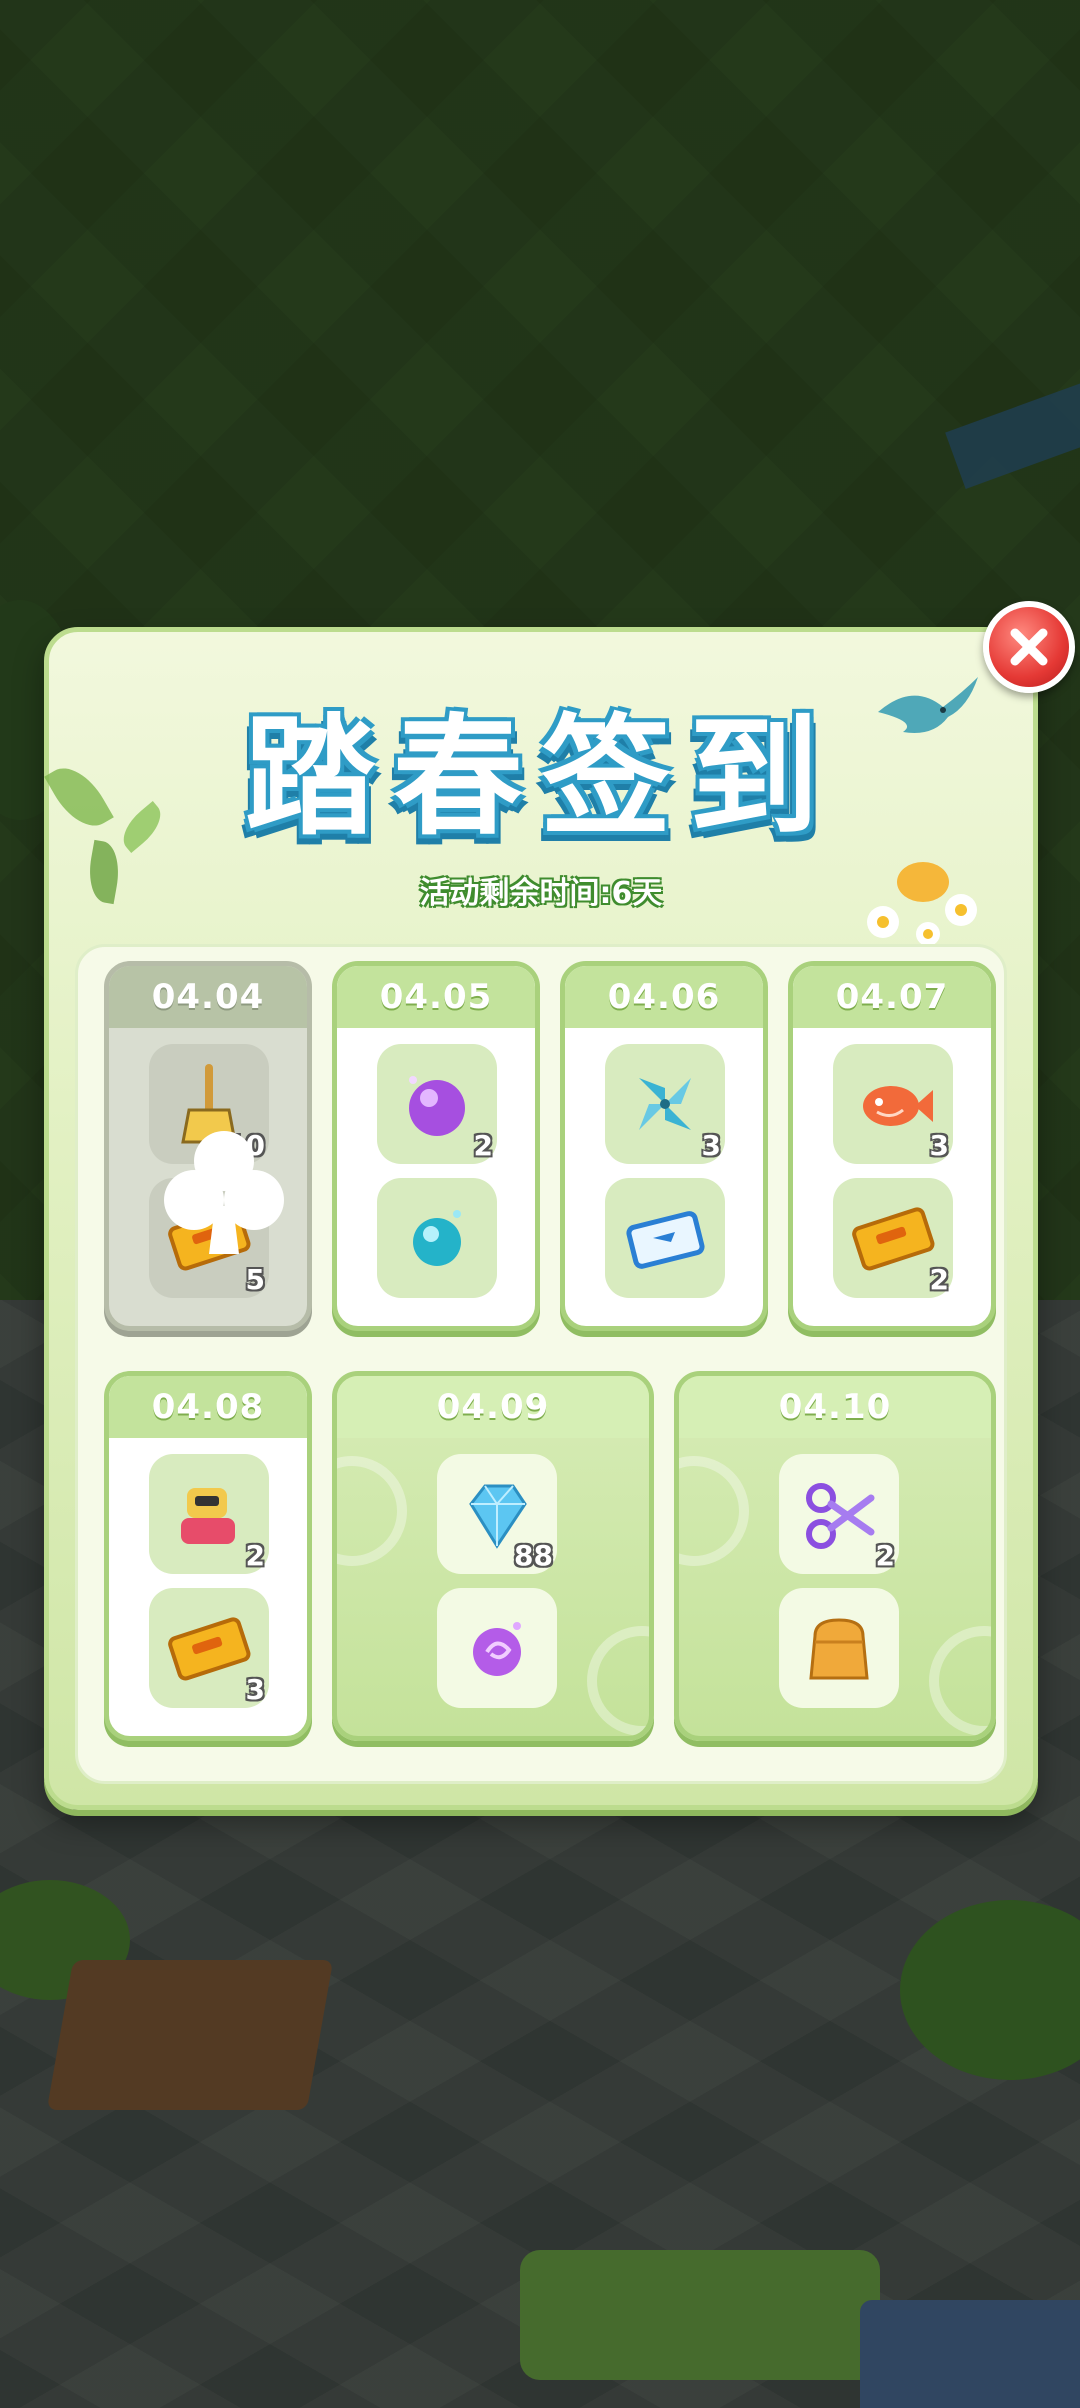 The height and width of the screenshot is (2408, 1080). I want to click on day-card-0410: 04.10 2, so click(835, 1556).